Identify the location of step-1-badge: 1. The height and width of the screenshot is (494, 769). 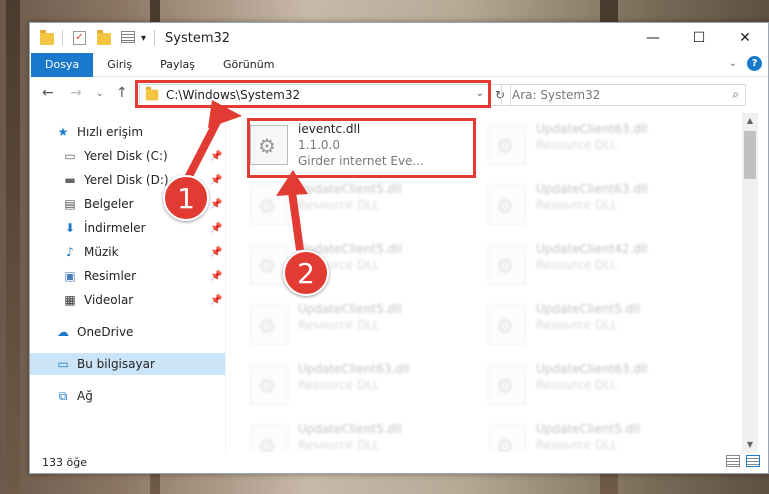
(186, 198).